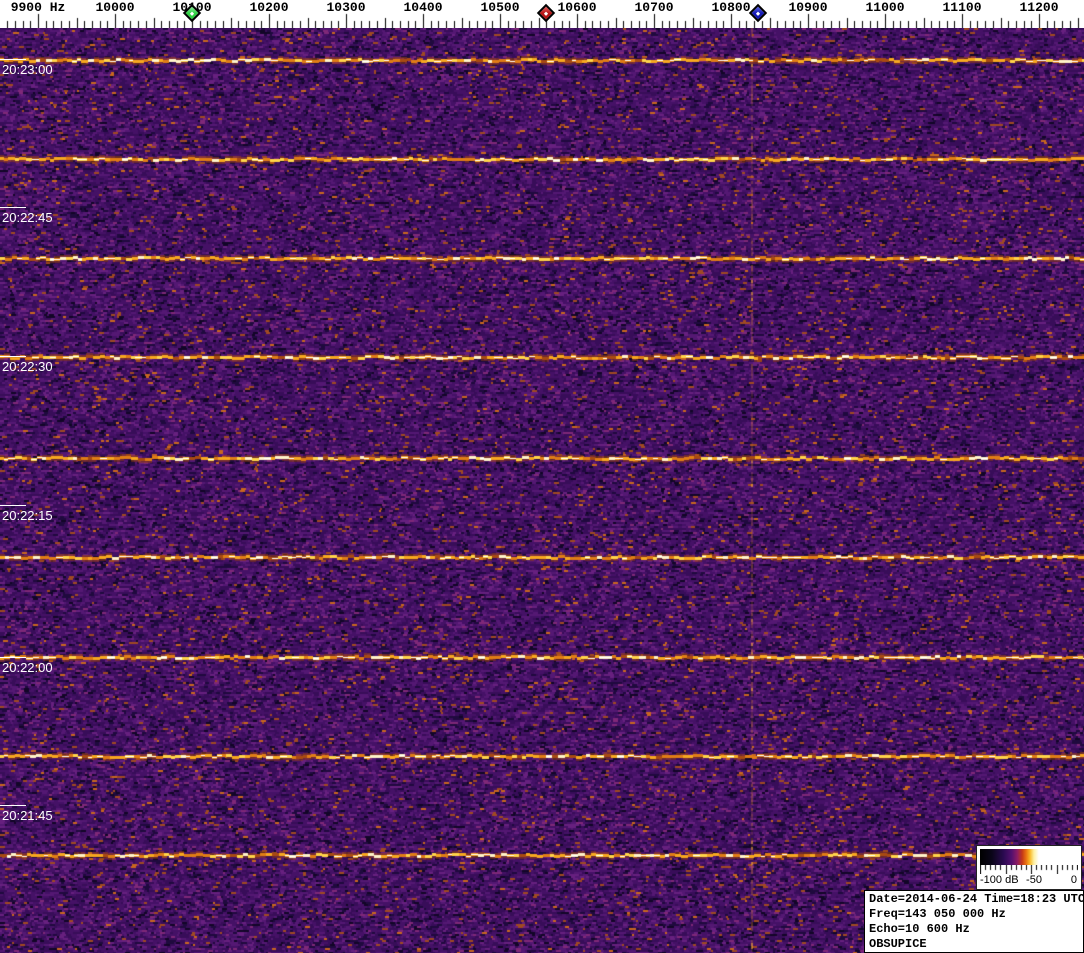 This screenshot has height=953, width=1084. Describe the element at coordinates (731, 7) in the screenshot. I see `freq-label-10800: 10800` at that location.